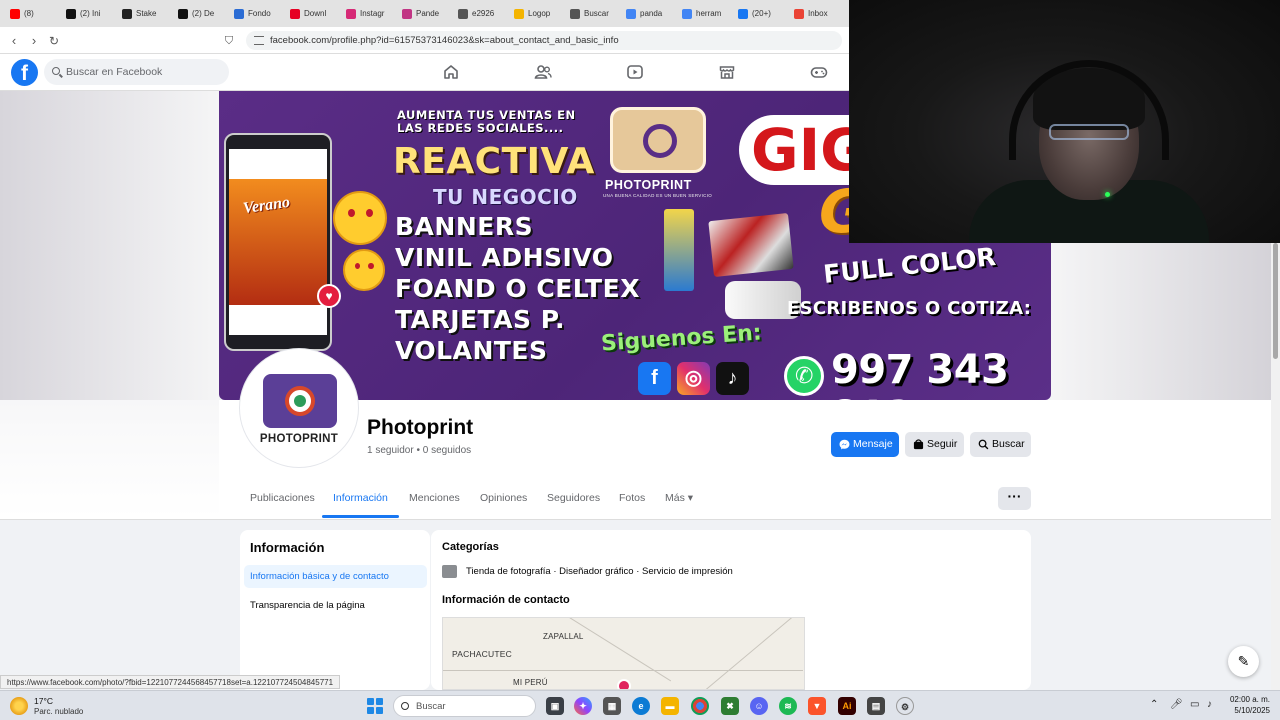  What do you see at coordinates (759, 706) in the screenshot?
I see `discord-icon: ☺` at bounding box center [759, 706].